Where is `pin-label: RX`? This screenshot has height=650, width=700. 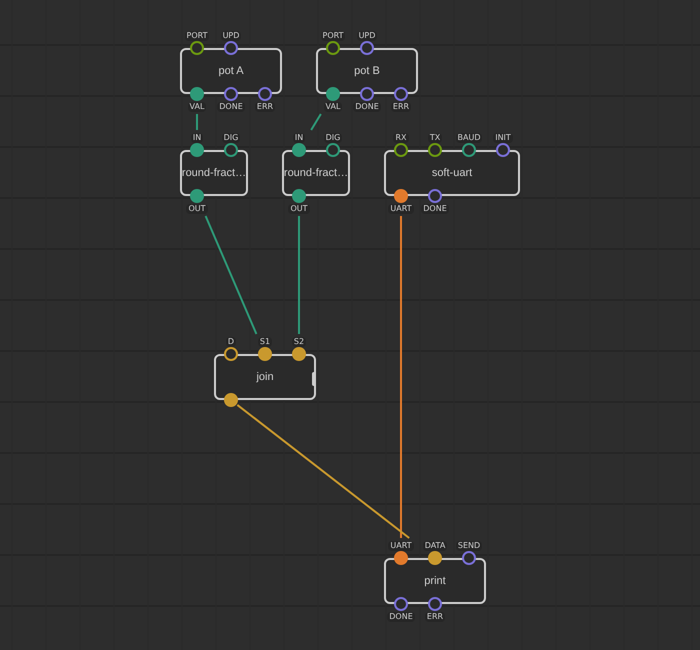
pin-label: RX is located at coordinates (401, 138).